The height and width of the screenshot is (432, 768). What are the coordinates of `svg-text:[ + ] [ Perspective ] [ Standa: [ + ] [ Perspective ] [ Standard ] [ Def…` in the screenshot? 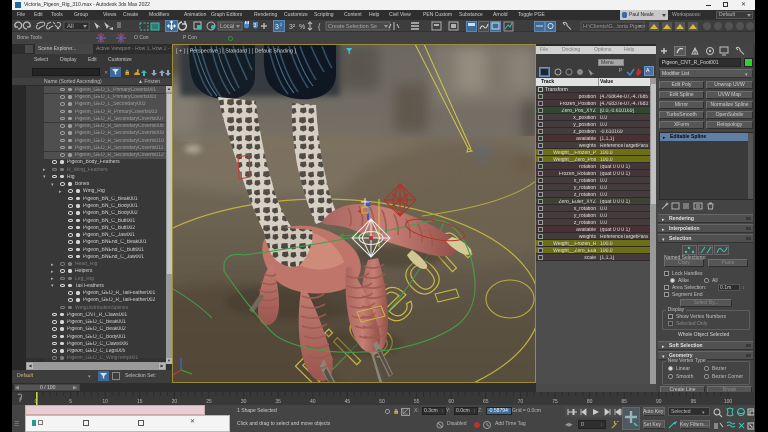 It's located at (236, 52).